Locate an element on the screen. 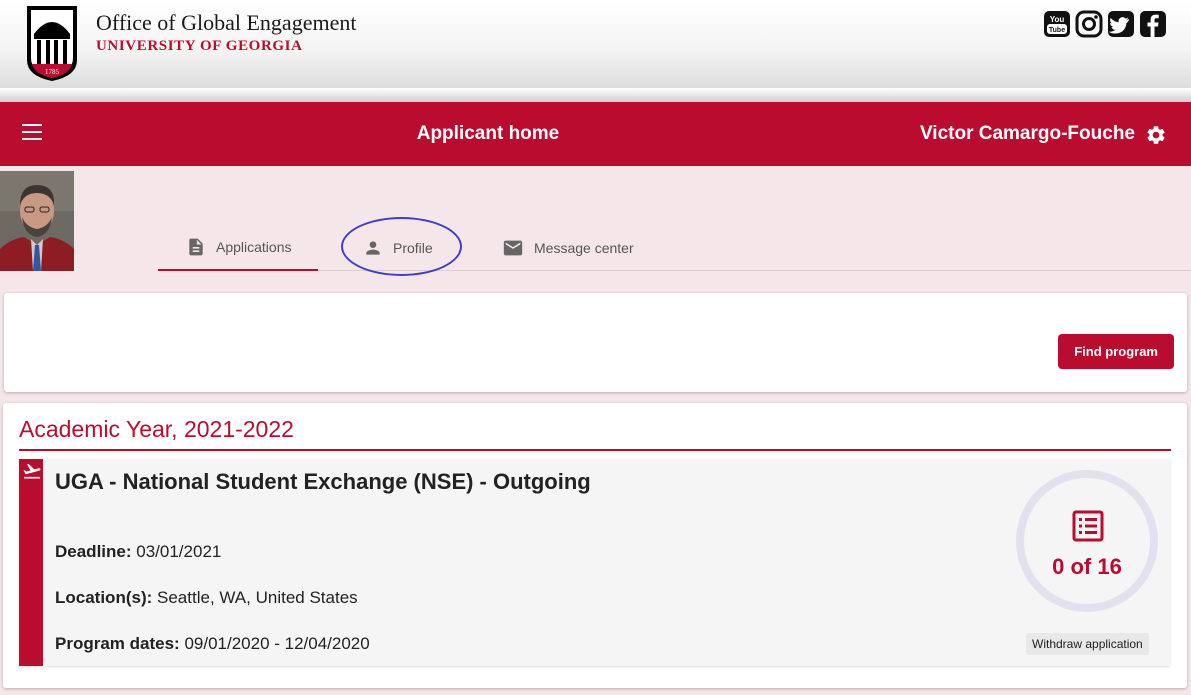  location-label: Location(s): is located at coordinates (104, 597).